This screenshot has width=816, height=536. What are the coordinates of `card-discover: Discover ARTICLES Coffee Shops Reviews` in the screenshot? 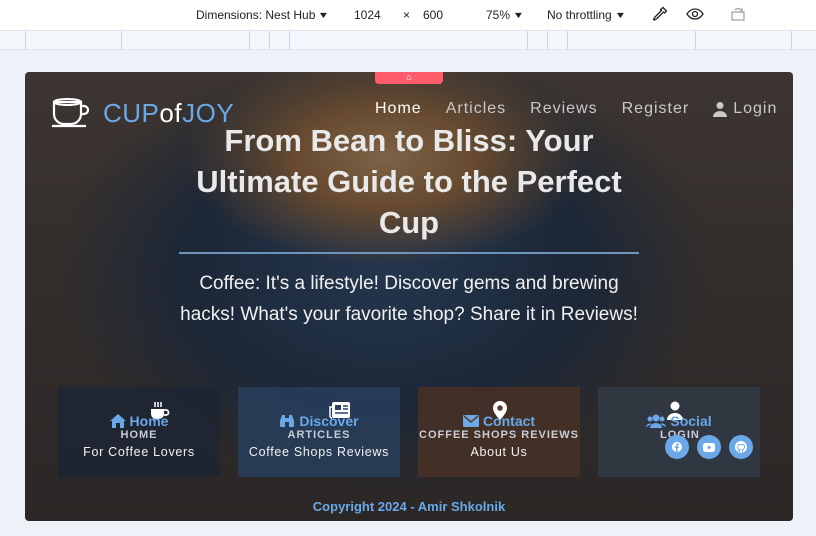 It's located at (319, 432).